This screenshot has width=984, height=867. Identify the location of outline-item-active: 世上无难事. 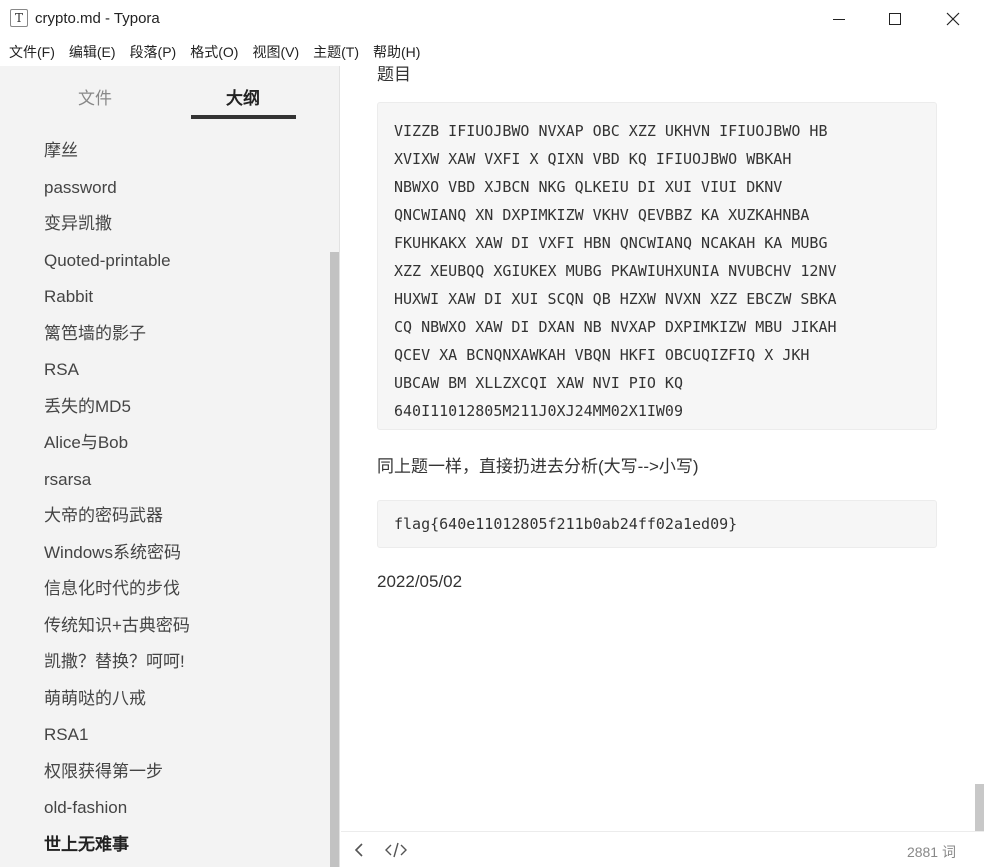
(165, 845).